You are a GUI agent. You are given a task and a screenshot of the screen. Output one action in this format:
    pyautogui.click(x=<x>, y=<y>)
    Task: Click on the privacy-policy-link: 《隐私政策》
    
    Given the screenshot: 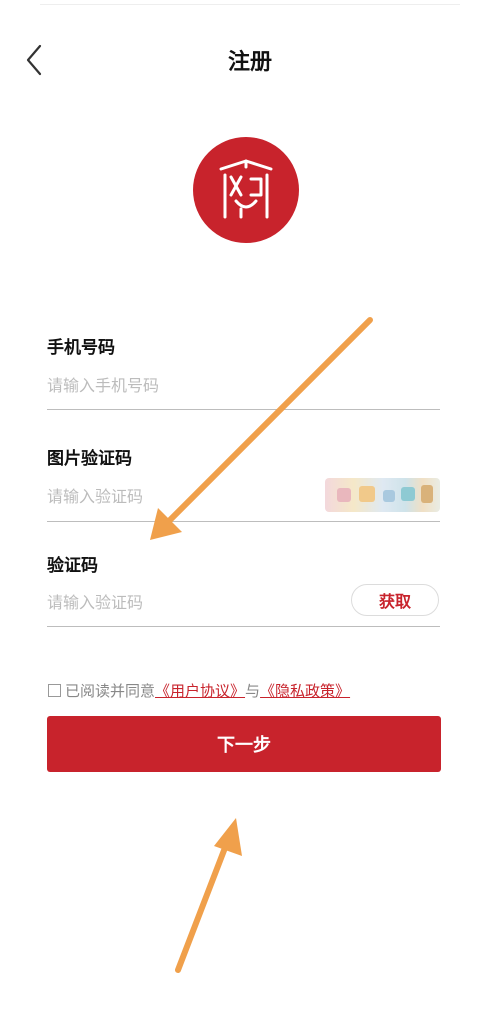 What is the action you would take?
    pyautogui.click(x=305, y=690)
    